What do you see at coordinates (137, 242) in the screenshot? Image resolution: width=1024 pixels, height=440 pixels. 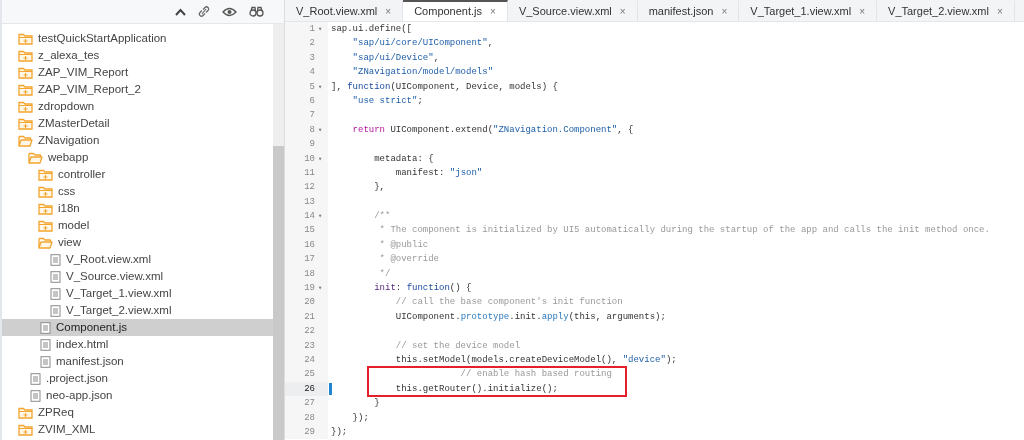 I see `tree-item: view` at bounding box center [137, 242].